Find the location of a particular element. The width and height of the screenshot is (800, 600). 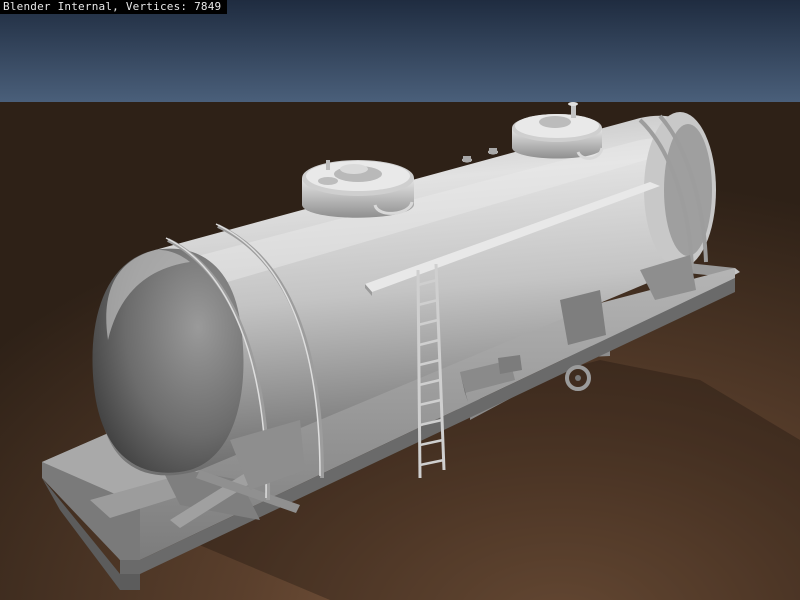

vertices-label: Vertices: is located at coordinates (156, 6).